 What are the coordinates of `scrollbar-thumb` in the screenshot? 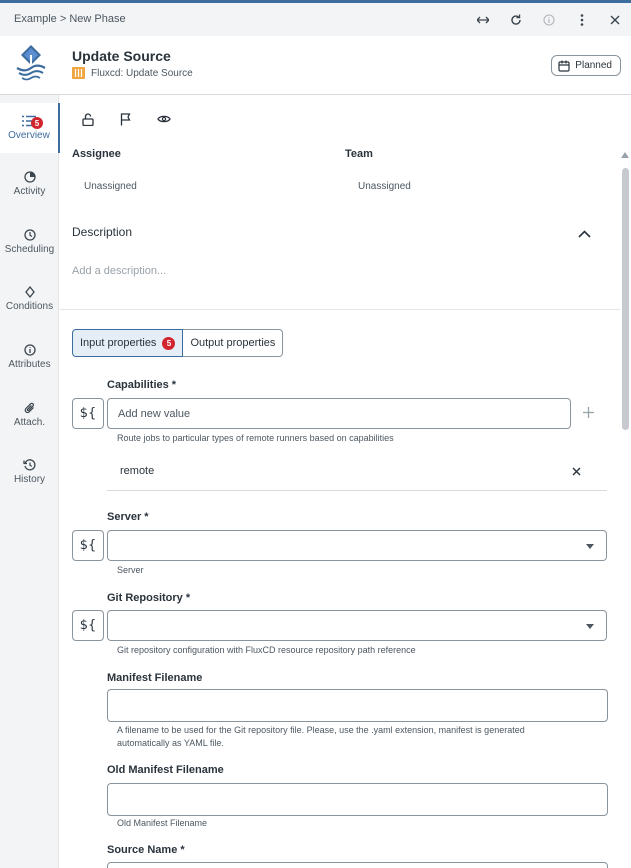 It's located at (625, 299).